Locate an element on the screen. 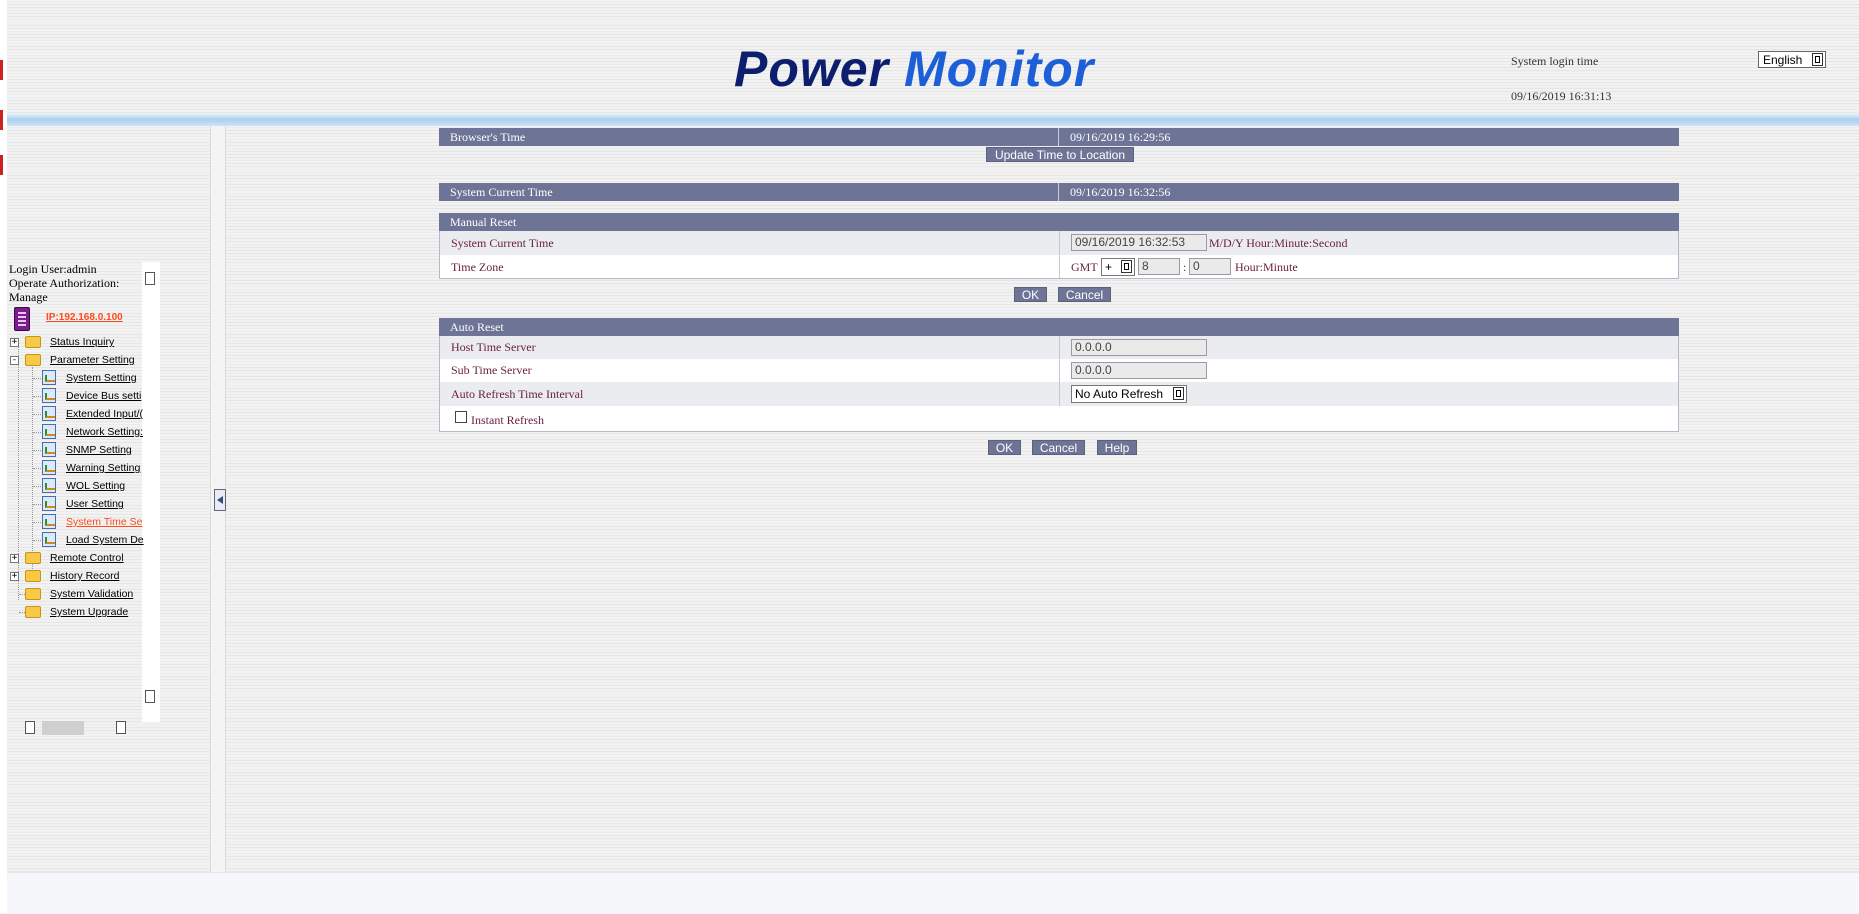 Image resolution: width=1859 pixels, height=914 pixels. system-time-value: 09/16/2019 16:32:56 is located at coordinates (1120, 192).